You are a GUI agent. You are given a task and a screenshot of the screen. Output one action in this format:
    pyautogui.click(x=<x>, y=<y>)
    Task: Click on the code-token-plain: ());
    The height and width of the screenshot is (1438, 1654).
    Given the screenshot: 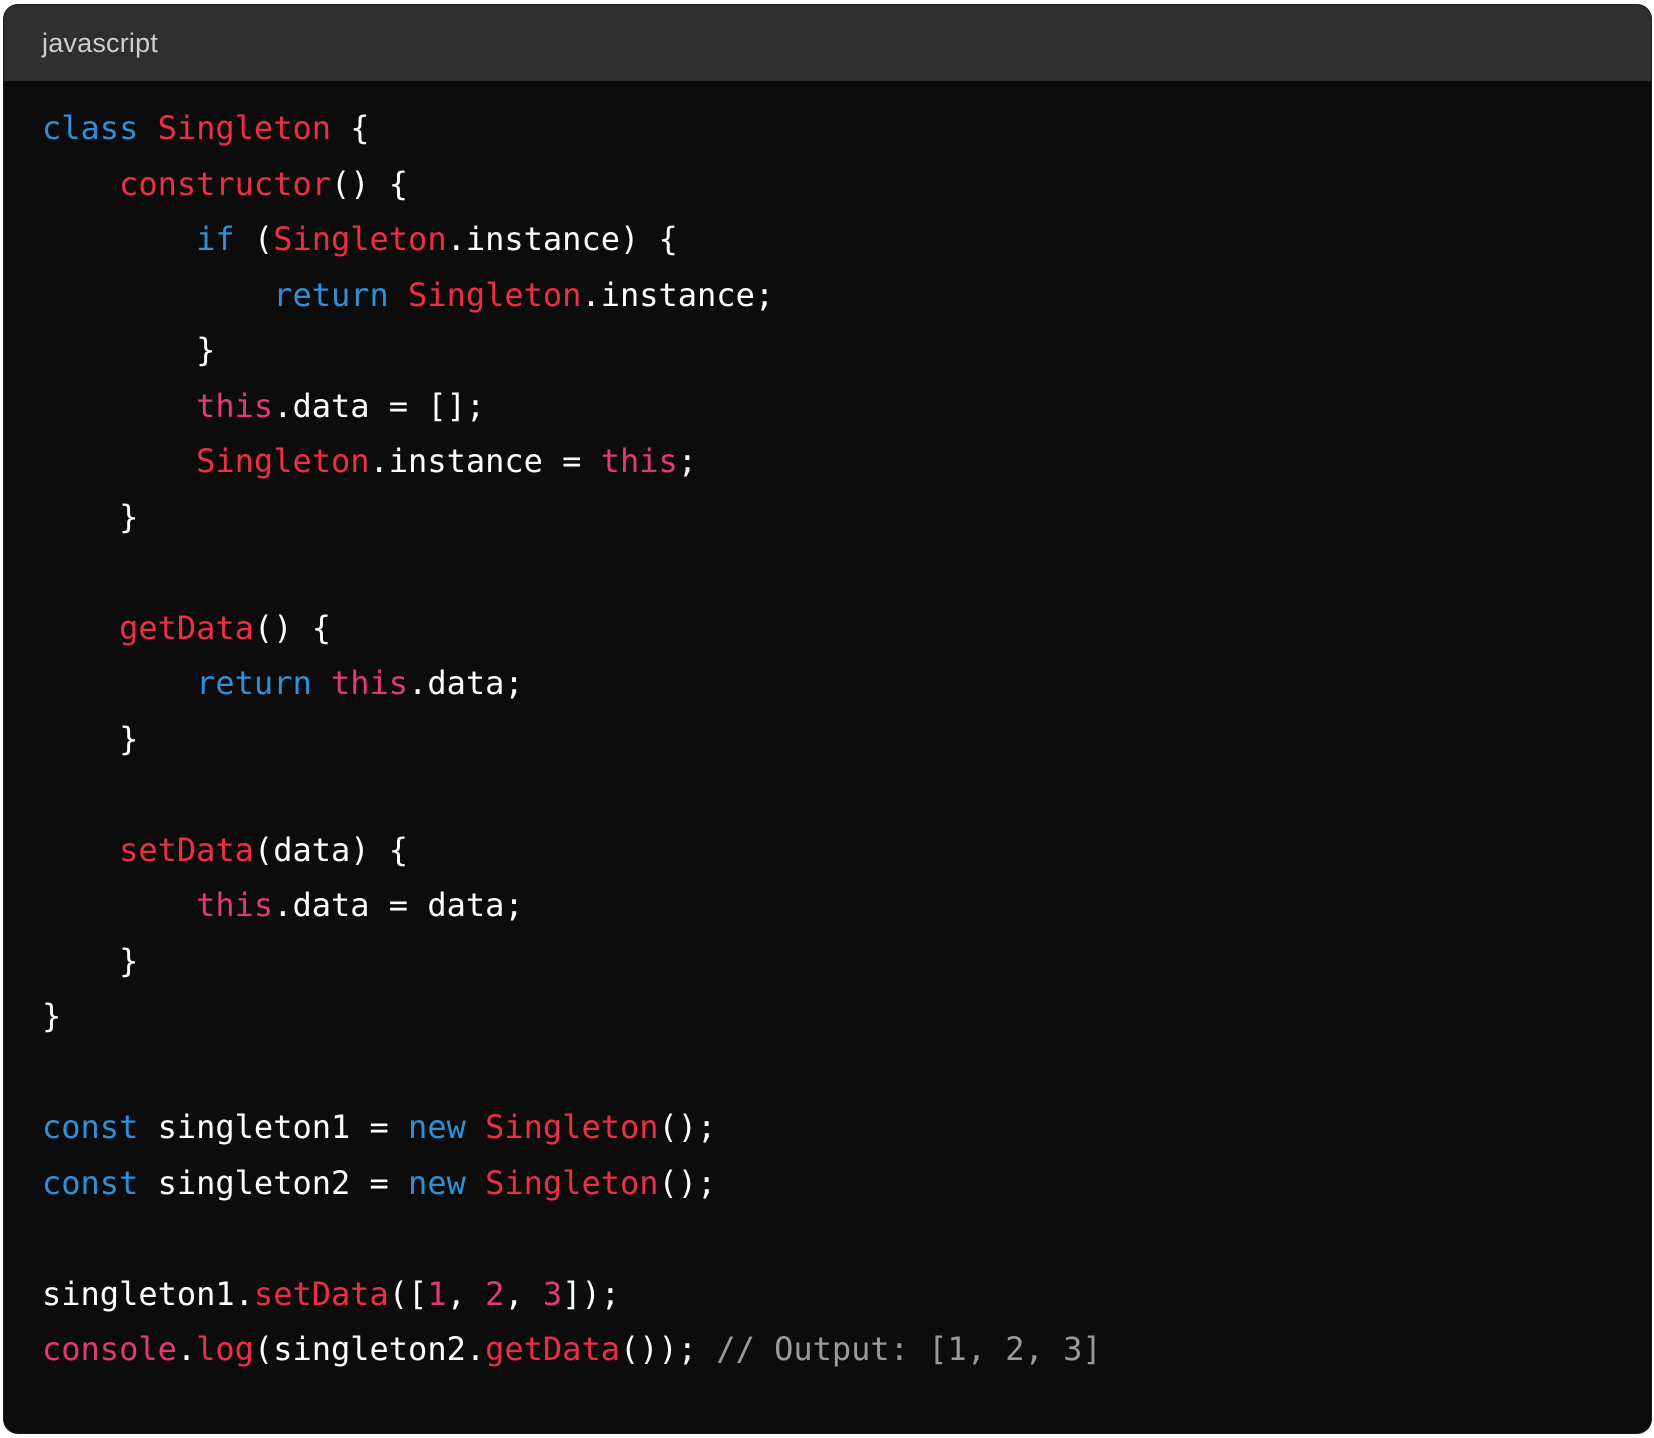 What is the action you would take?
    pyautogui.click(x=668, y=1349)
    